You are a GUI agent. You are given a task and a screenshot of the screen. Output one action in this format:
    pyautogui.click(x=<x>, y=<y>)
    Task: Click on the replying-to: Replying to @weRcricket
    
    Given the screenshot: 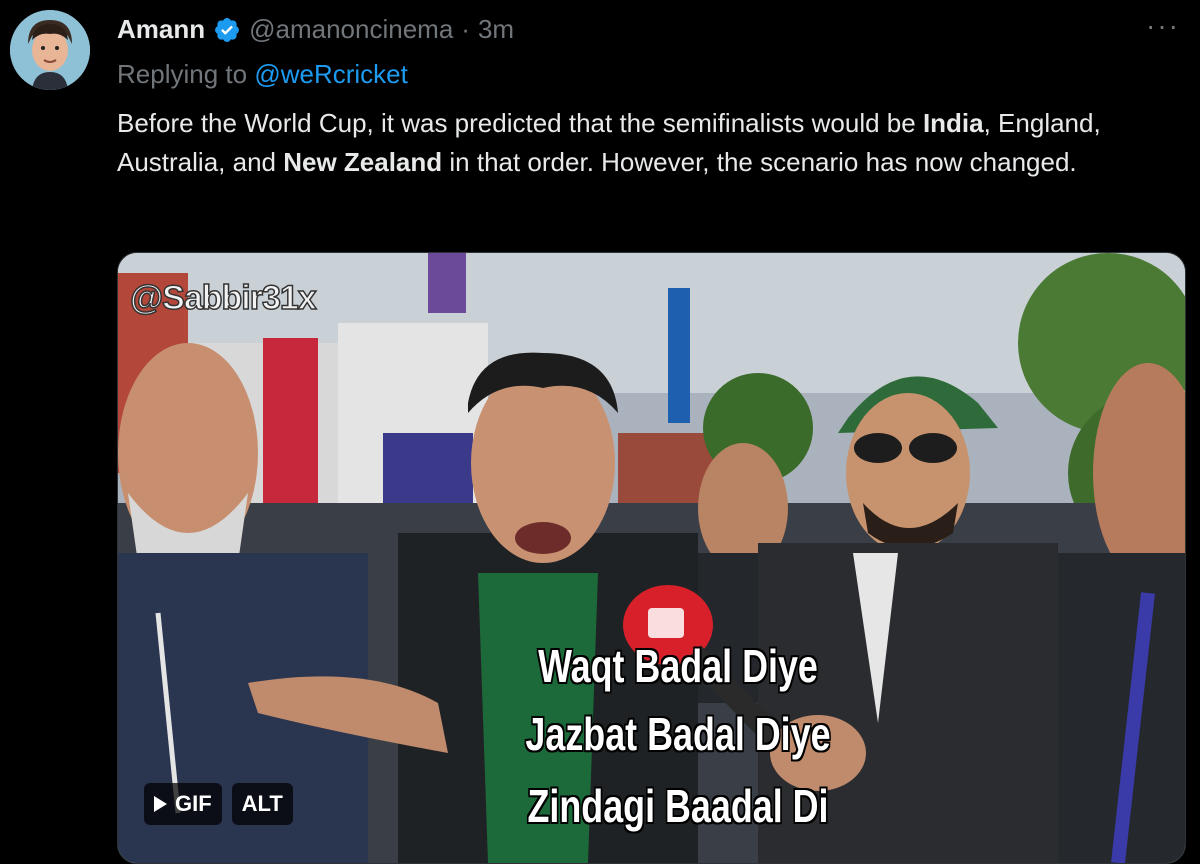 What is the action you would take?
    pyautogui.click(x=262, y=74)
    